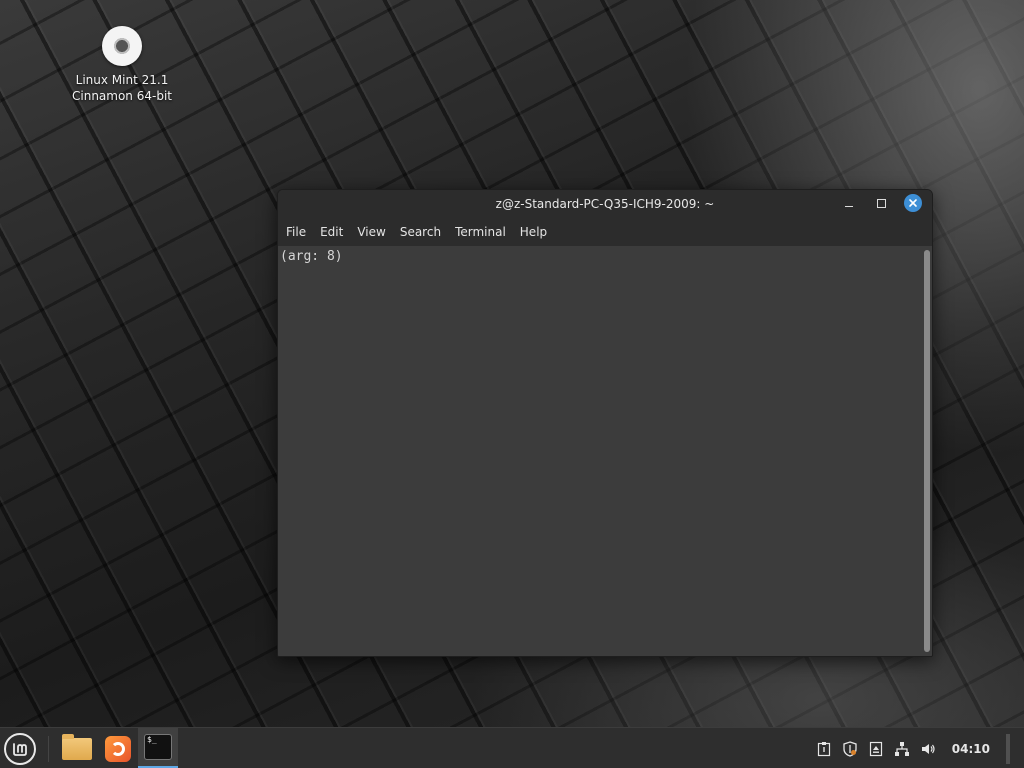  I want to click on volume-icon, so click(928, 749).